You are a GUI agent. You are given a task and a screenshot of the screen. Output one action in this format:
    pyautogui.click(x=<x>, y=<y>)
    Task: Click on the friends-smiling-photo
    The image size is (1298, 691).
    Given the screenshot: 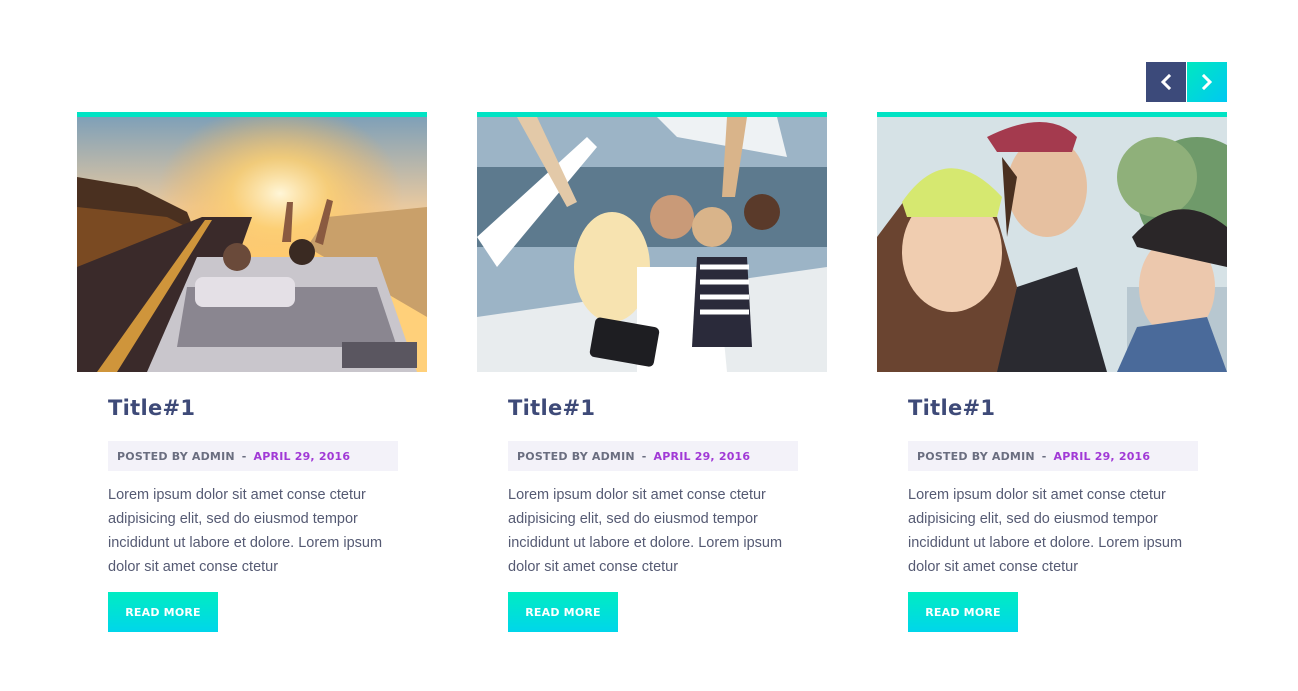 What is the action you would take?
    pyautogui.click(x=1052, y=244)
    